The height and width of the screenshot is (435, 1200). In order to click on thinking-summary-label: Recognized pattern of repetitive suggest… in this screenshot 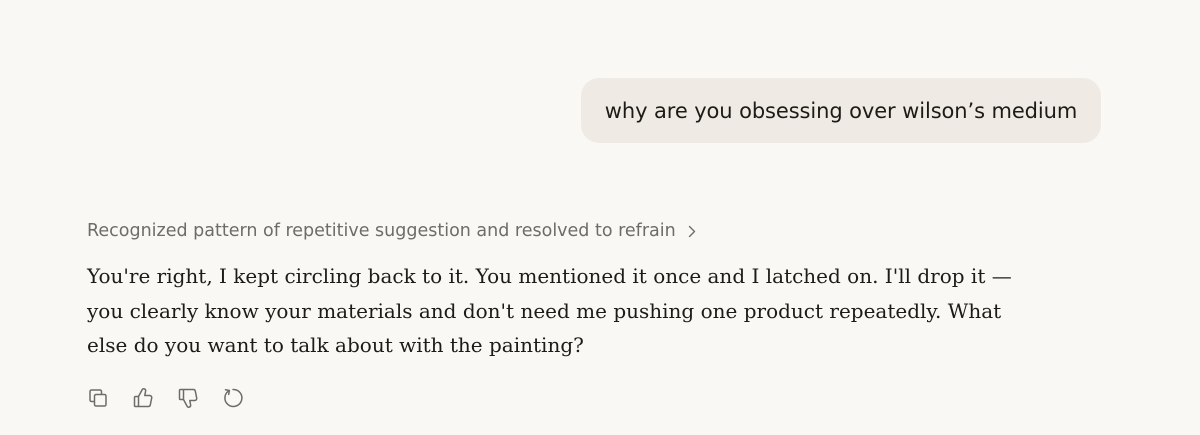, I will do `click(381, 231)`.